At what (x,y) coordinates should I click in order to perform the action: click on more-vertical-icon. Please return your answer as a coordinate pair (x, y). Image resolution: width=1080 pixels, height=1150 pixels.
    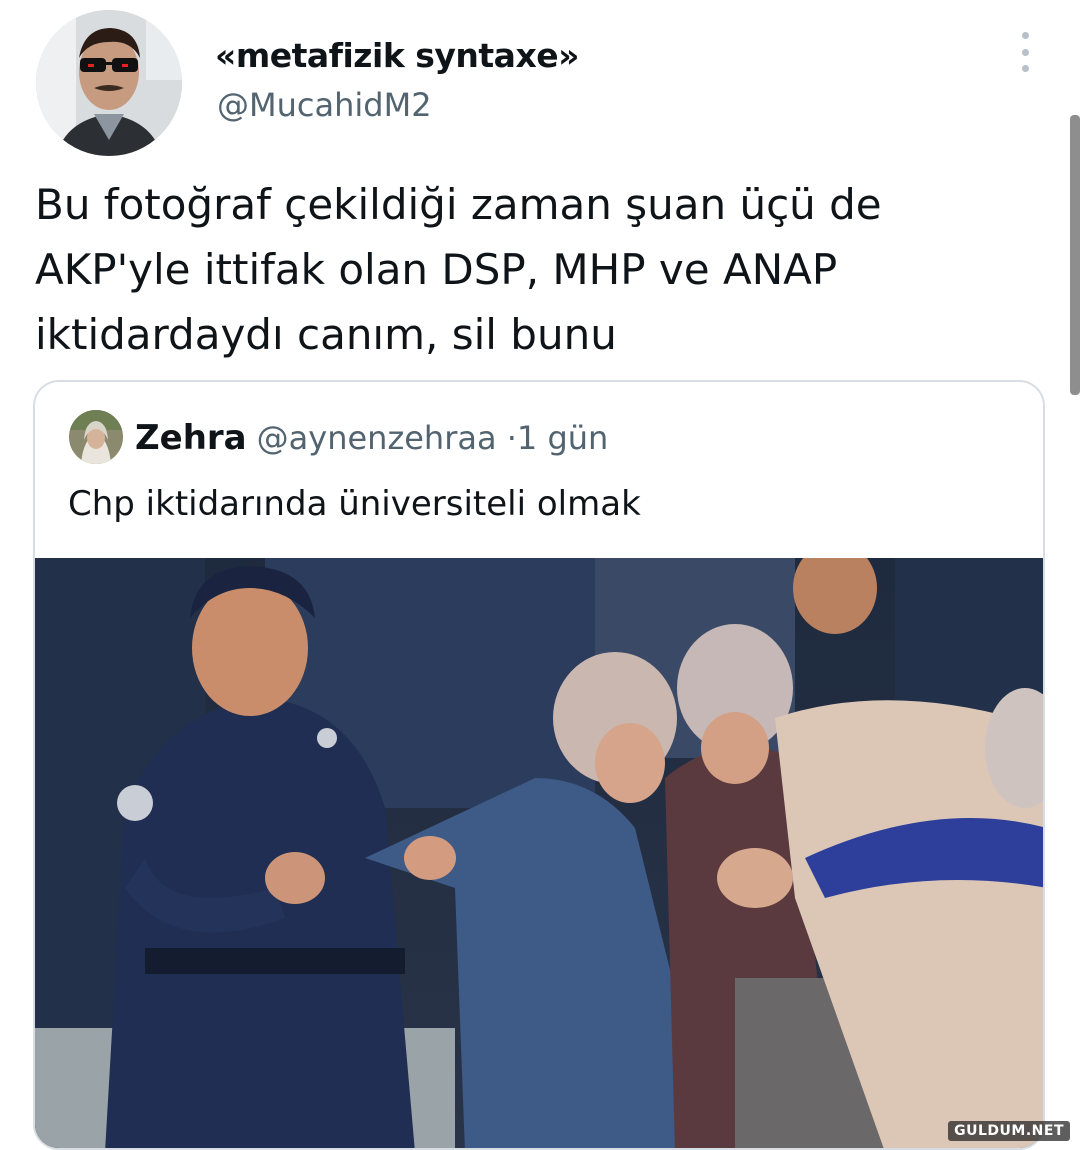
    Looking at the image, I should click on (1025, 52).